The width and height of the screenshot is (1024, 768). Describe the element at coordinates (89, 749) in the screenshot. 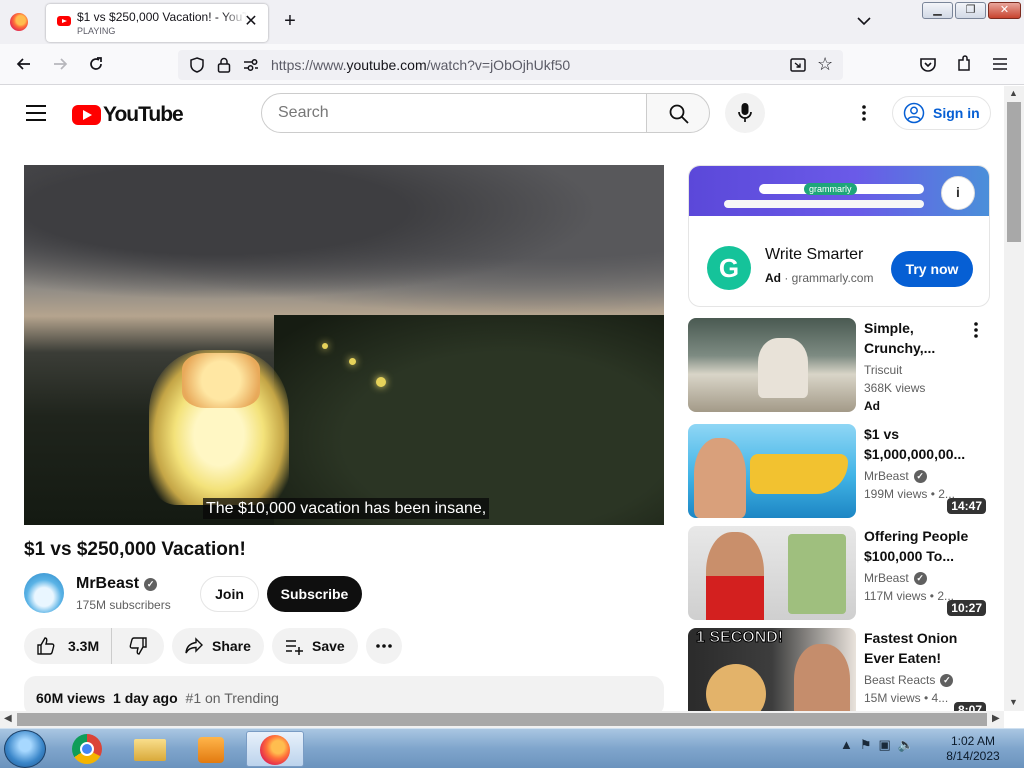

I see `taskbar-chrome` at that location.